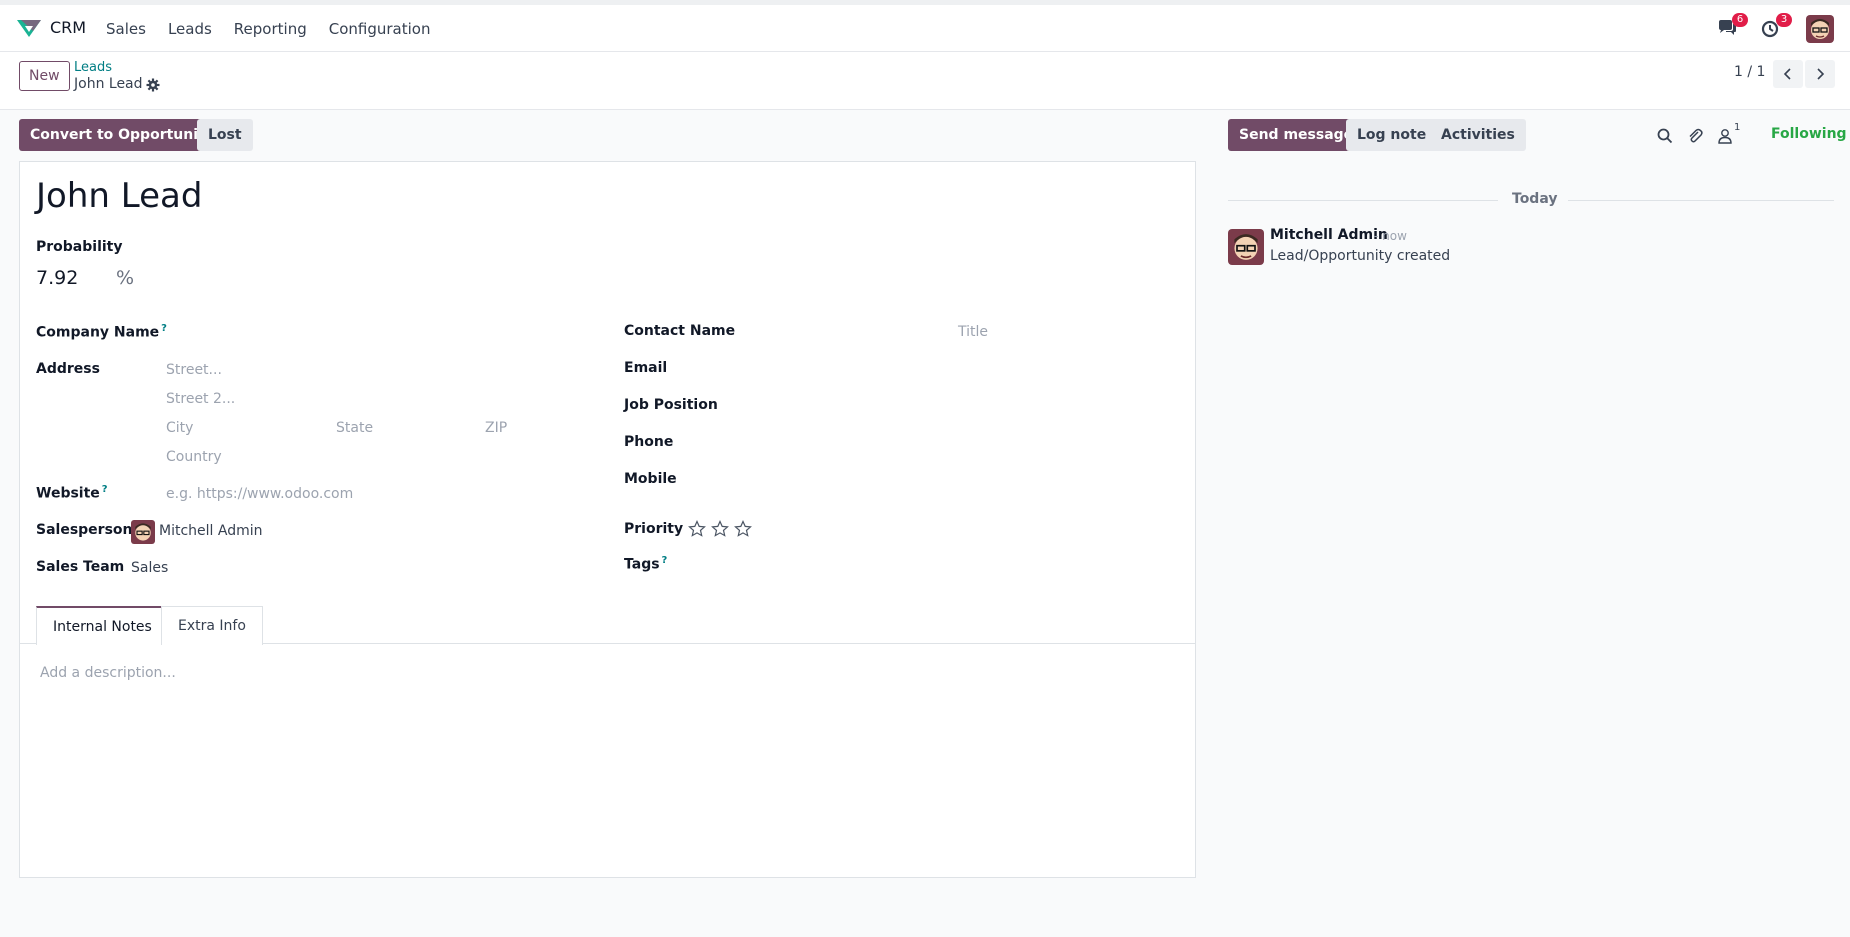 The height and width of the screenshot is (937, 1850). I want to click on following-button: Following, so click(1809, 134).